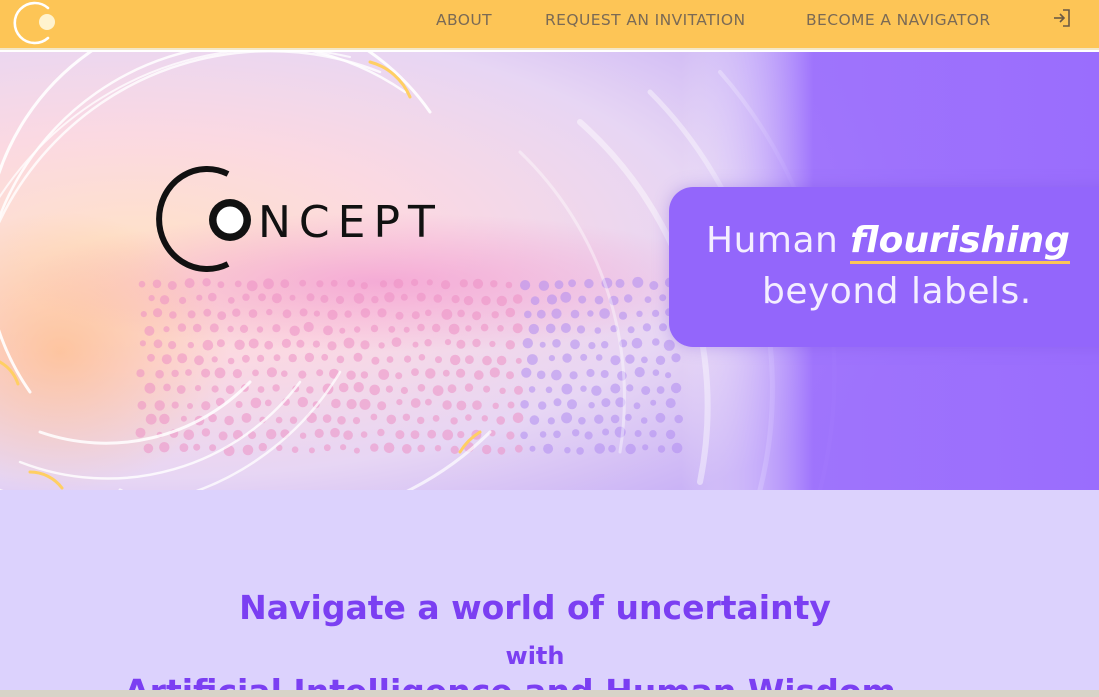 The height and width of the screenshot is (697, 1099). Describe the element at coordinates (1062, 18) in the screenshot. I see `login-arrow-icon` at that location.